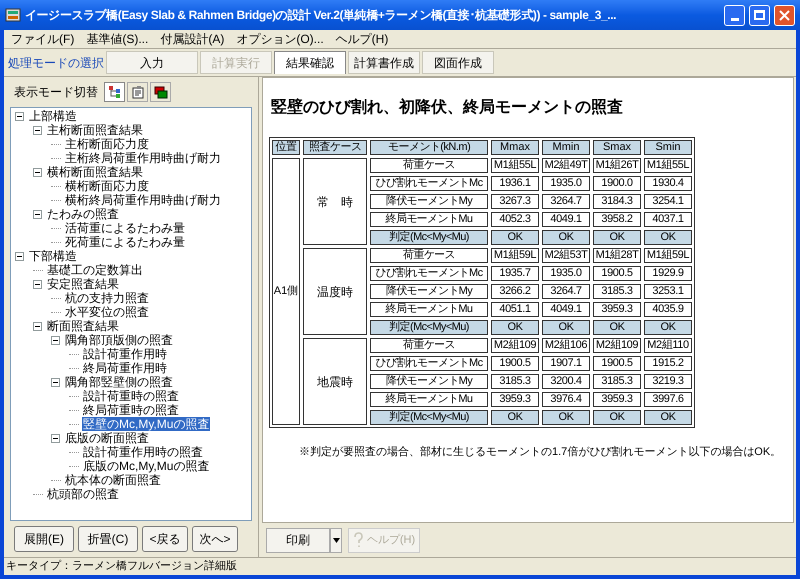 This screenshot has height=579, width=800. I want to click on table-cell: M1組26T, so click(617, 165).